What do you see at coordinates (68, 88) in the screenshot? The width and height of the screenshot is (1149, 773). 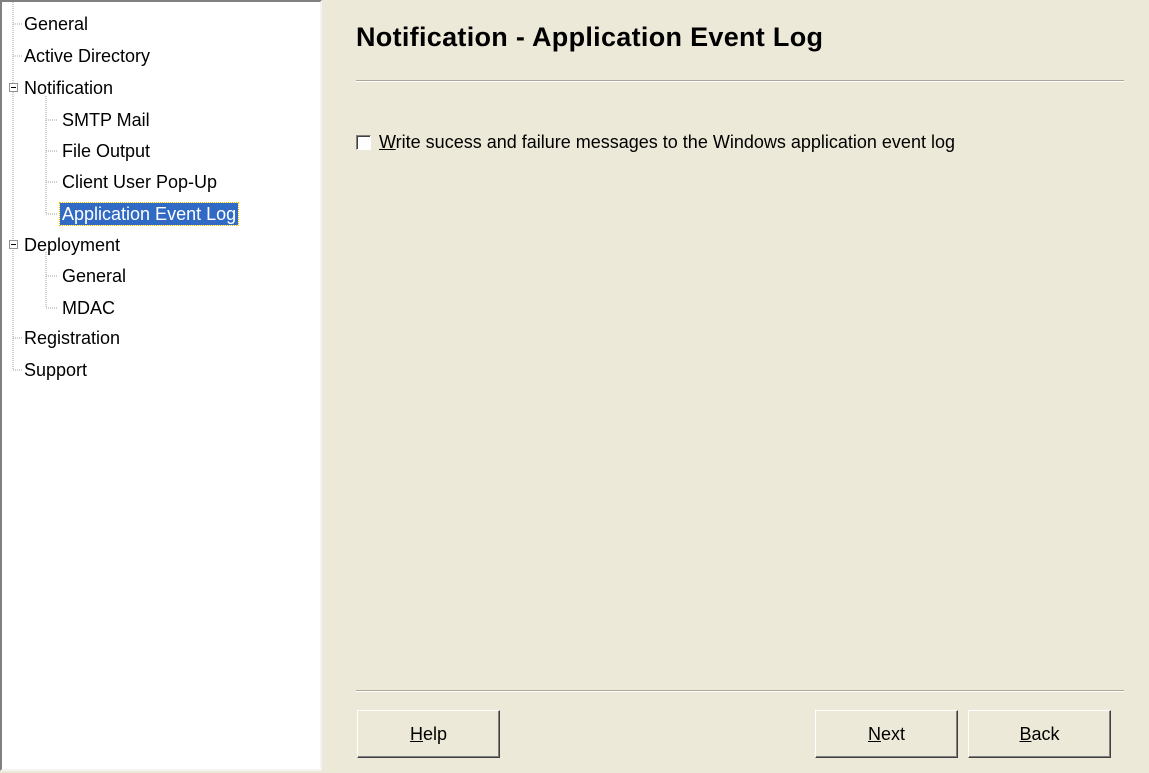 I see `tree-item-notification: Notification` at bounding box center [68, 88].